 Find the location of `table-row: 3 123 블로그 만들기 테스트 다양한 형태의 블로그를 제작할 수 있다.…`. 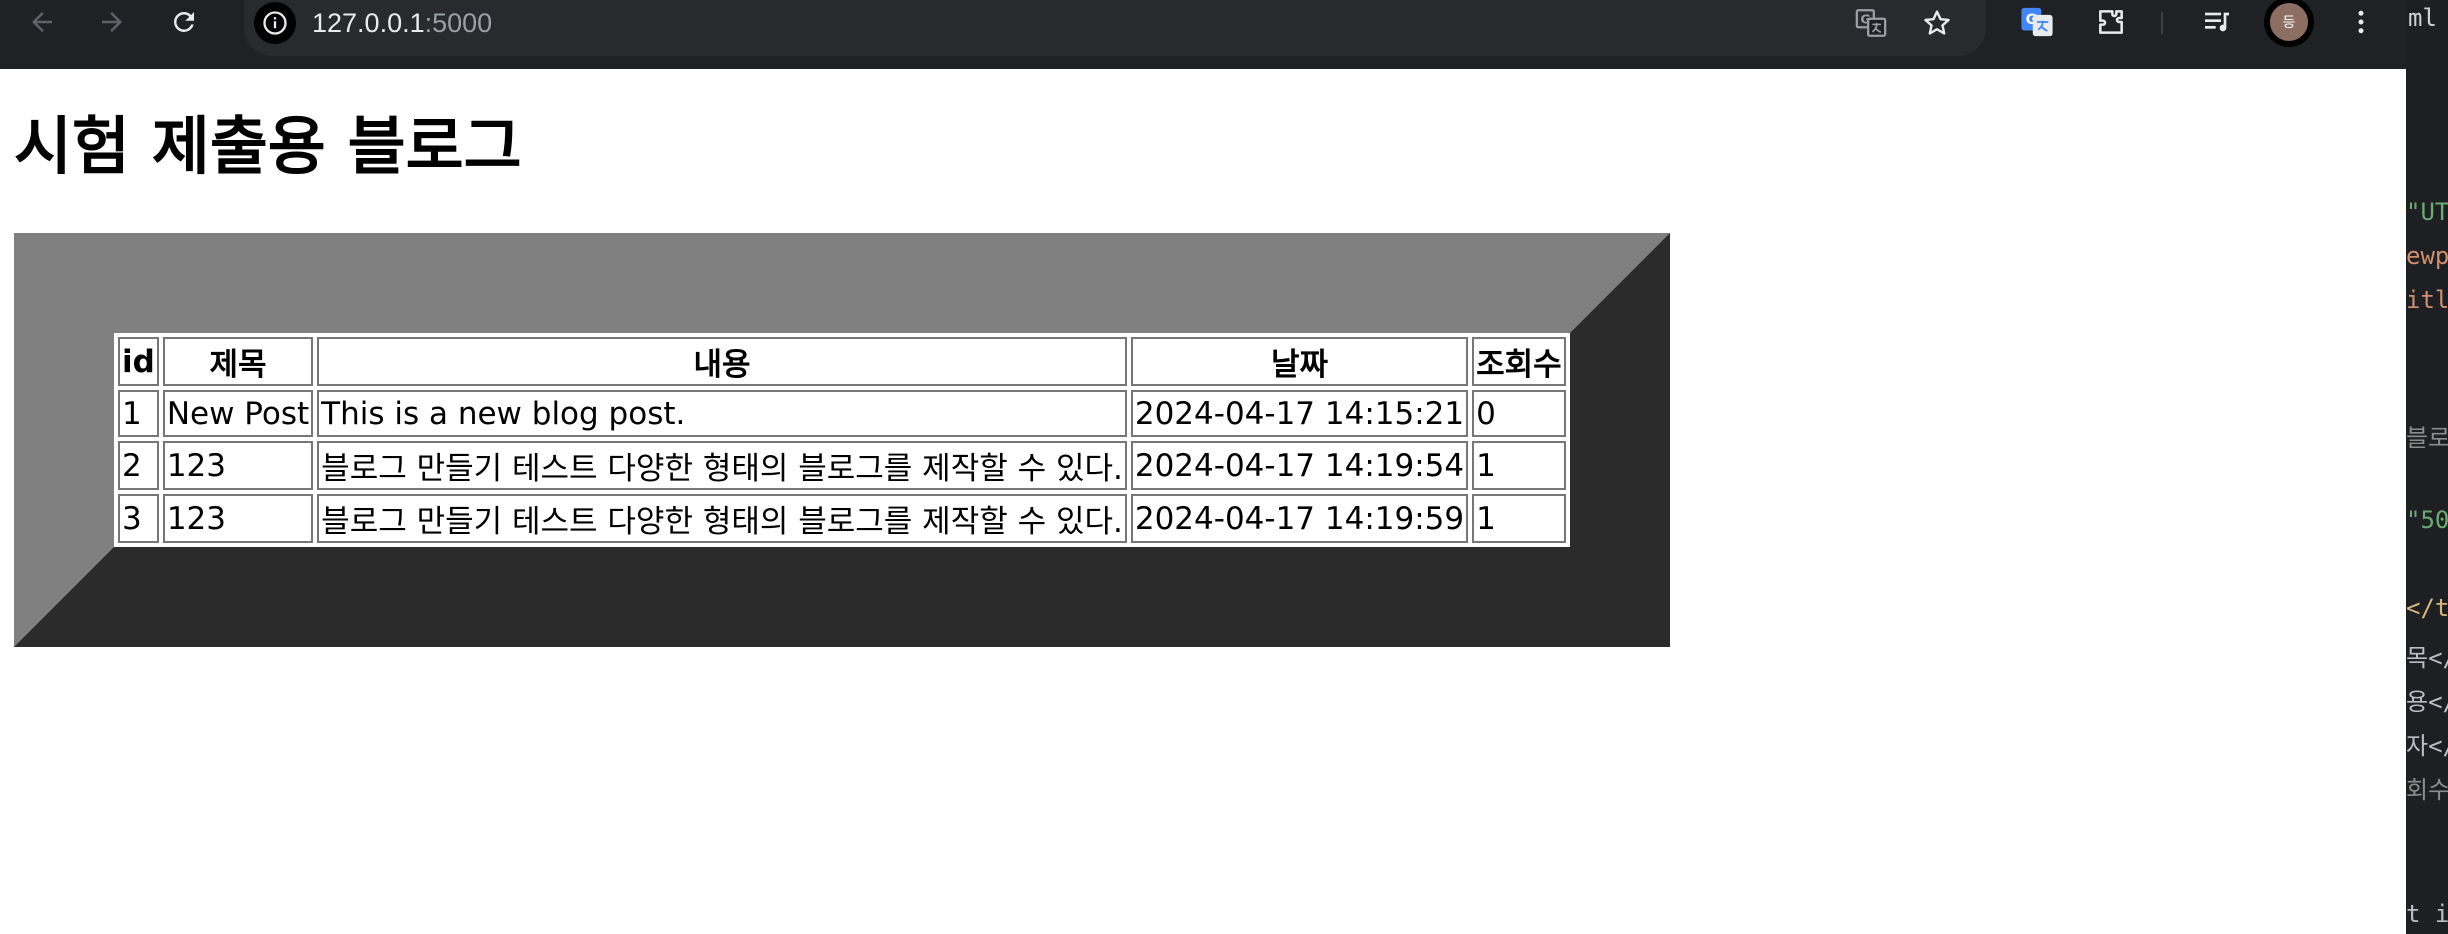

table-row: 3 123 블로그 만들기 테스트 다양한 형태의 블로그를 제작할 수 있다.… is located at coordinates (842, 518).